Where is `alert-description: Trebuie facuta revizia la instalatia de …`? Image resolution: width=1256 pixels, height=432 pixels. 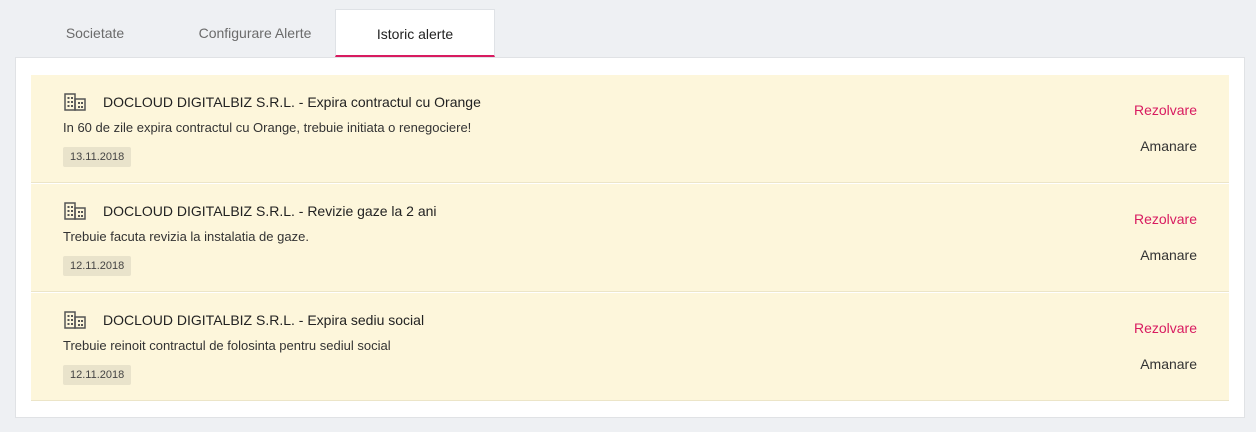
alert-description: Trebuie facuta revizia la instalatia de … is located at coordinates (186, 236).